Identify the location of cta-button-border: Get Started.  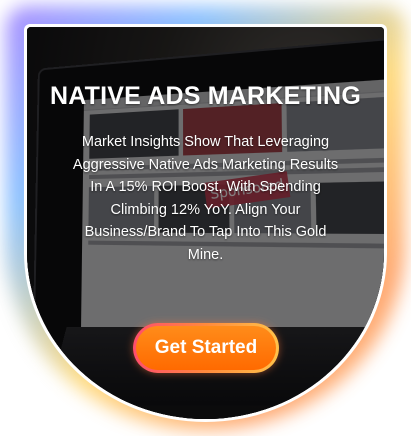
(206, 348).